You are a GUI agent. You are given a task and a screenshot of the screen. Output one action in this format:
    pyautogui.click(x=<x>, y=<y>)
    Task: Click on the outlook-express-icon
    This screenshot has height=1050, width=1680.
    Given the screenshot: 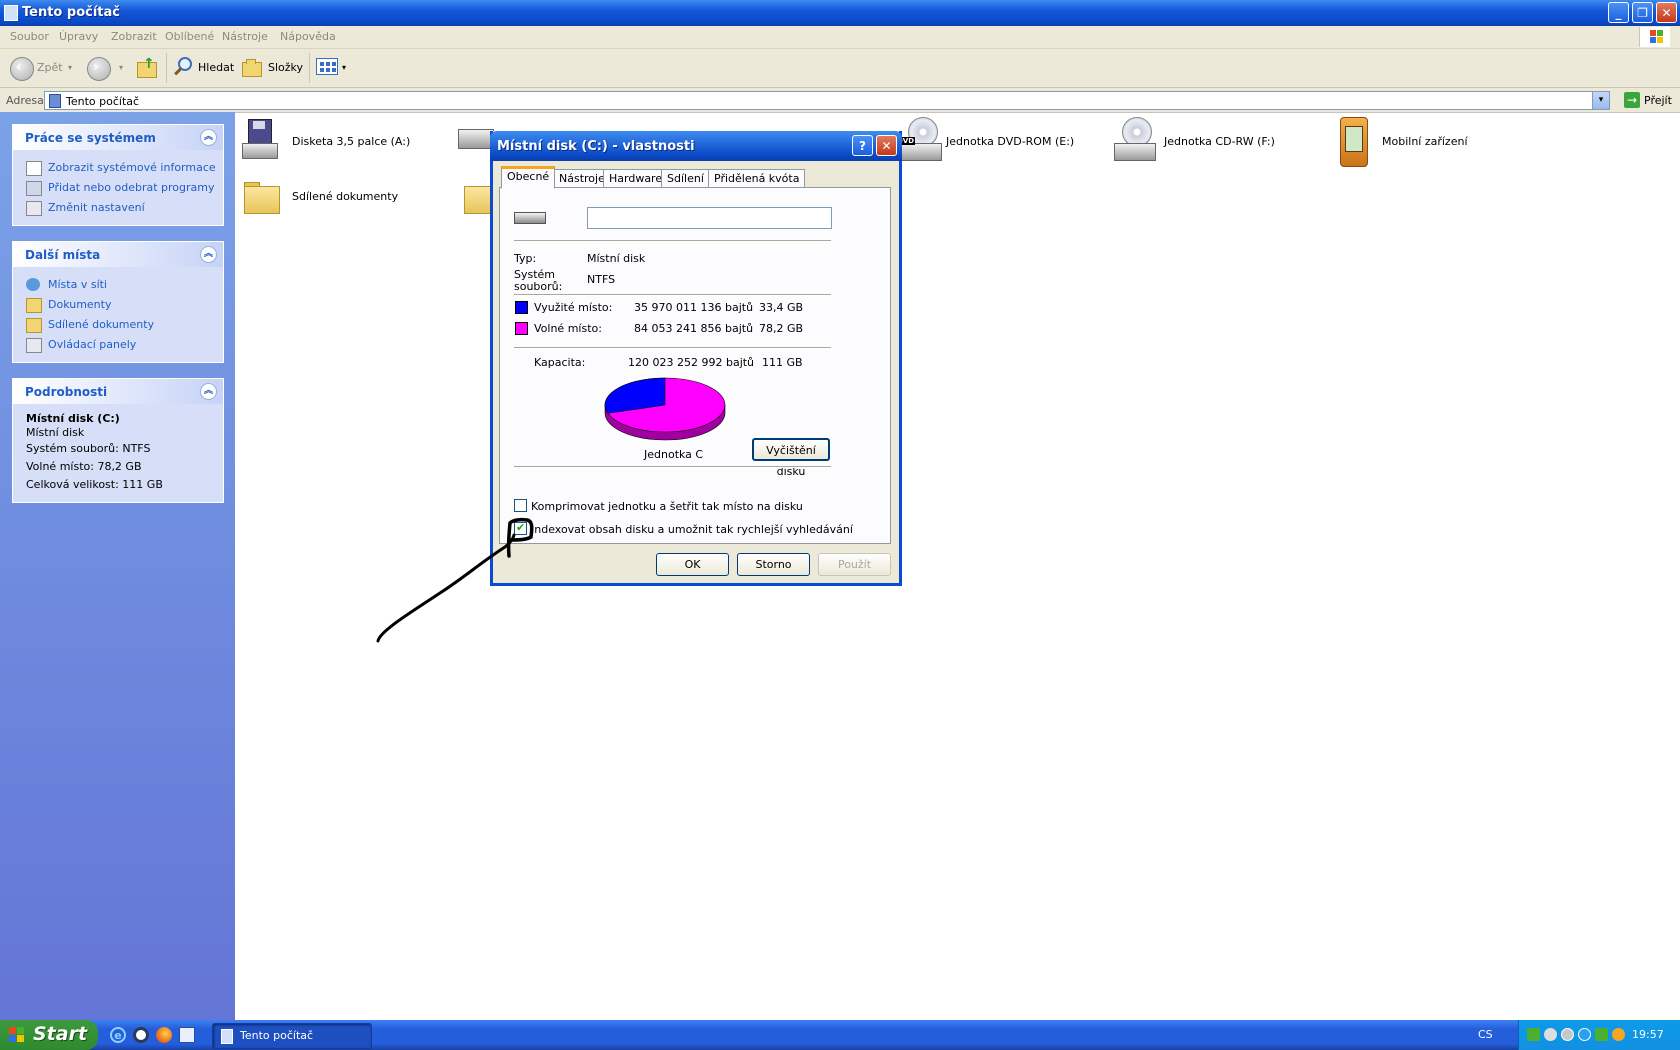 What is the action you would take?
    pyautogui.click(x=187, y=1035)
    